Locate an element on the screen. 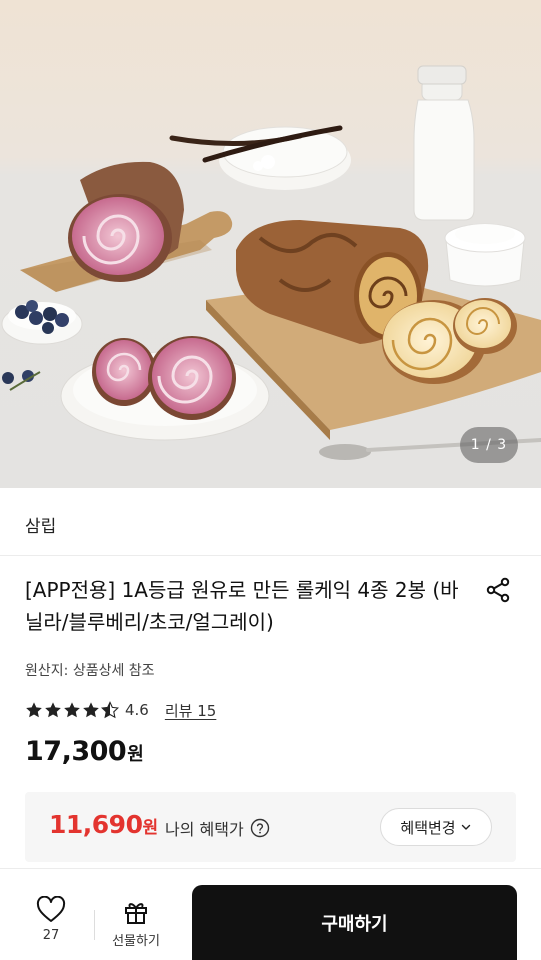 This screenshot has height=960, width=541. like-count: 27 is located at coordinates (51, 935).